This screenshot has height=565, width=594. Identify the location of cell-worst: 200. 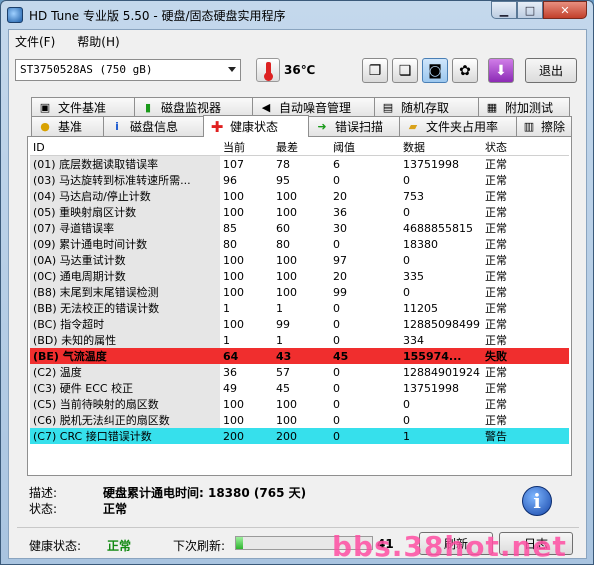
(286, 436).